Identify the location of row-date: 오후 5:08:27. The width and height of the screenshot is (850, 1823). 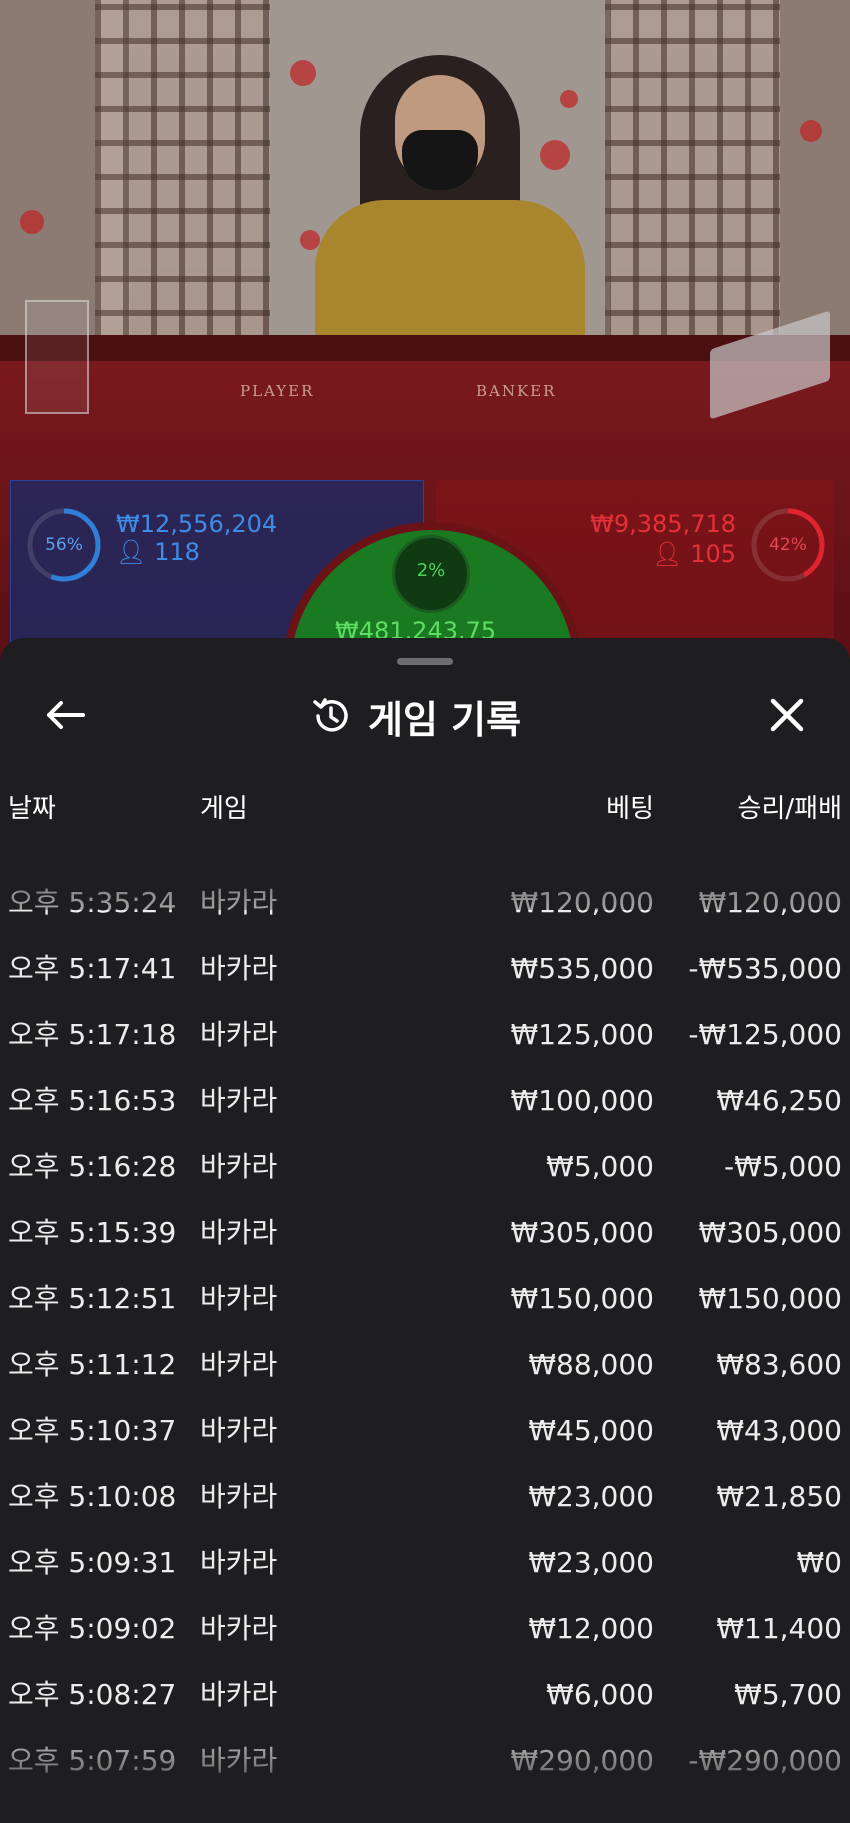
(92, 1694).